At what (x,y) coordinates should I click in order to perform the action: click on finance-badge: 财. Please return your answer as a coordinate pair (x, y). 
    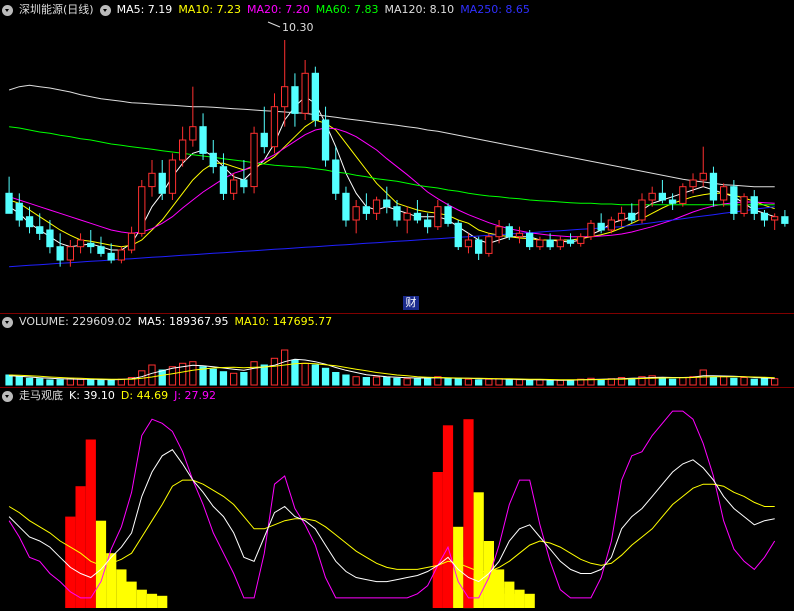
    Looking at the image, I should click on (411, 303).